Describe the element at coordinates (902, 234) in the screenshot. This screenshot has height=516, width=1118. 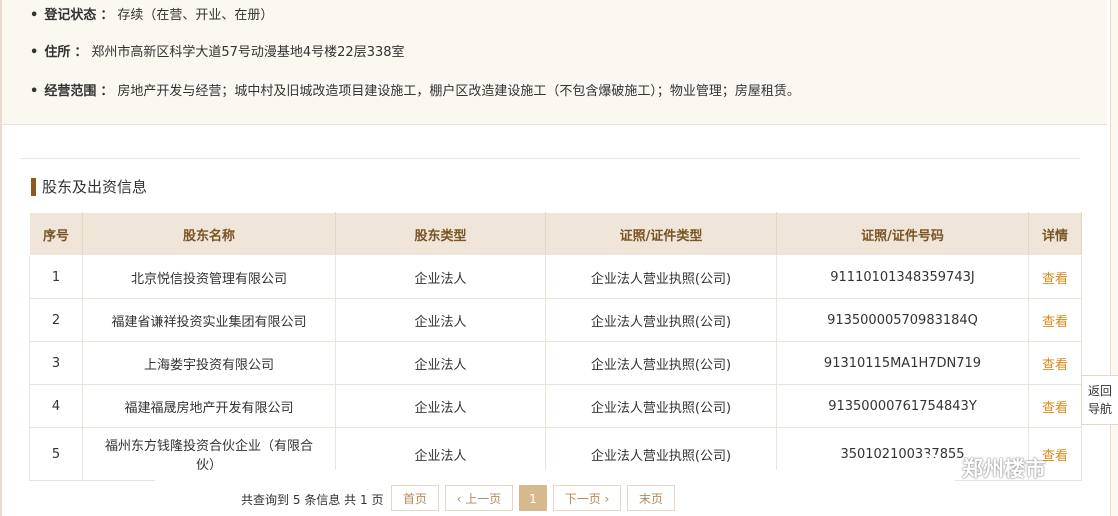
I see `col-header-license-no: 证照/证件号码` at that location.